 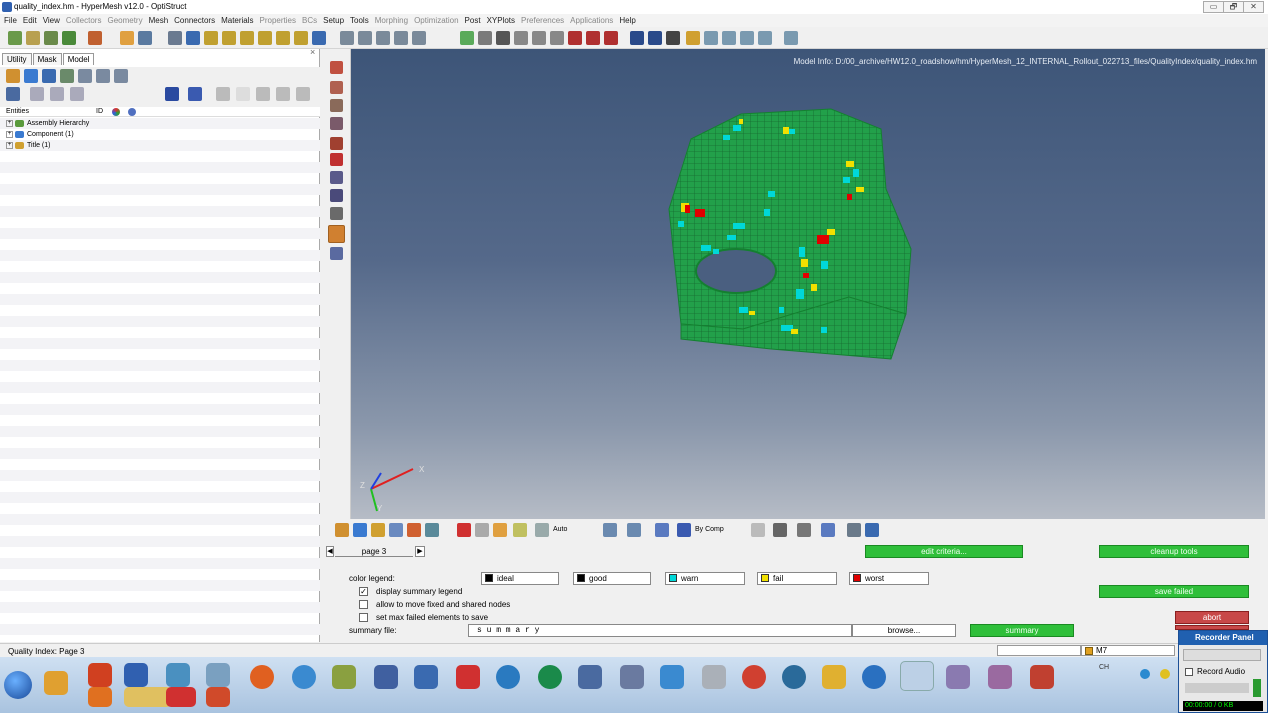 What do you see at coordinates (103, 76) in the screenshot?
I see `system-view-icon` at bounding box center [103, 76].